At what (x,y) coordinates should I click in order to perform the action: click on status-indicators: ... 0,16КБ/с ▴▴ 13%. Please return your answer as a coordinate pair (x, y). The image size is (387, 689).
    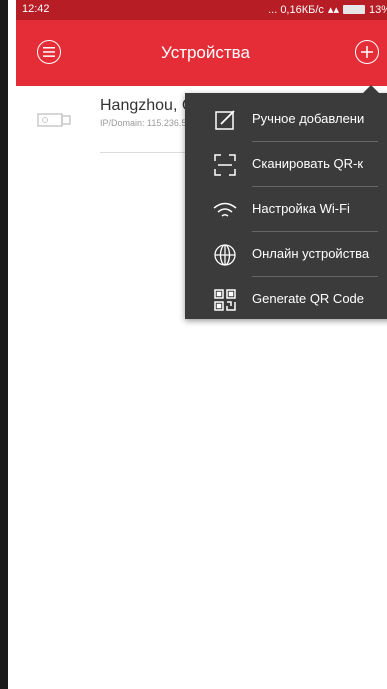
    Looking at the image, I should click on (327, 10).